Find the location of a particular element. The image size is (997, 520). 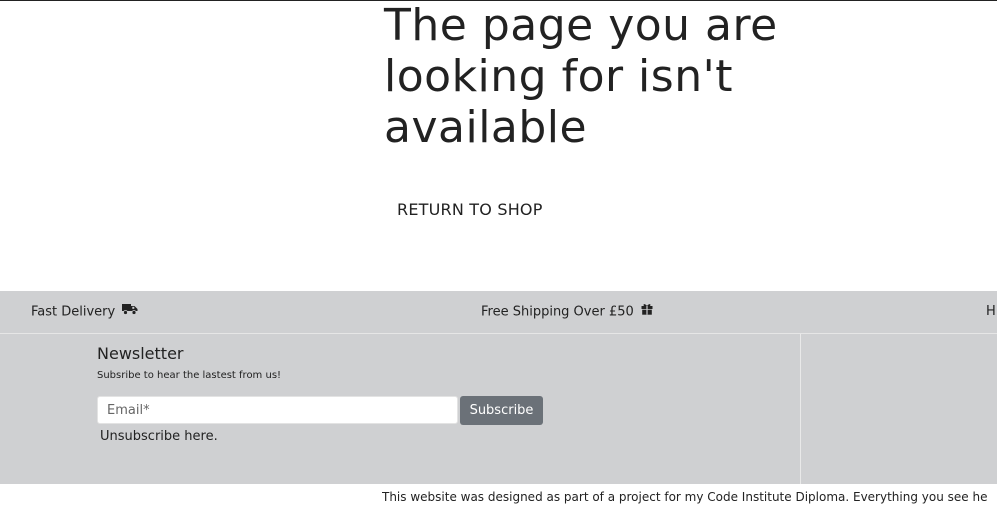

perk-third-label: H is located at coordinates (991, 311).